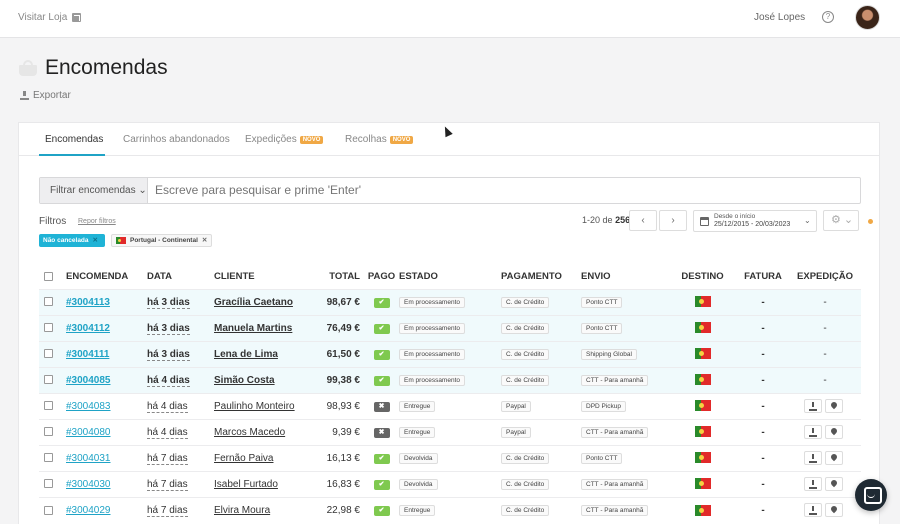  What do you see at coordinates (871, 495) in the screenshot?
I see `chat-button` at bounding box center [871, 495].